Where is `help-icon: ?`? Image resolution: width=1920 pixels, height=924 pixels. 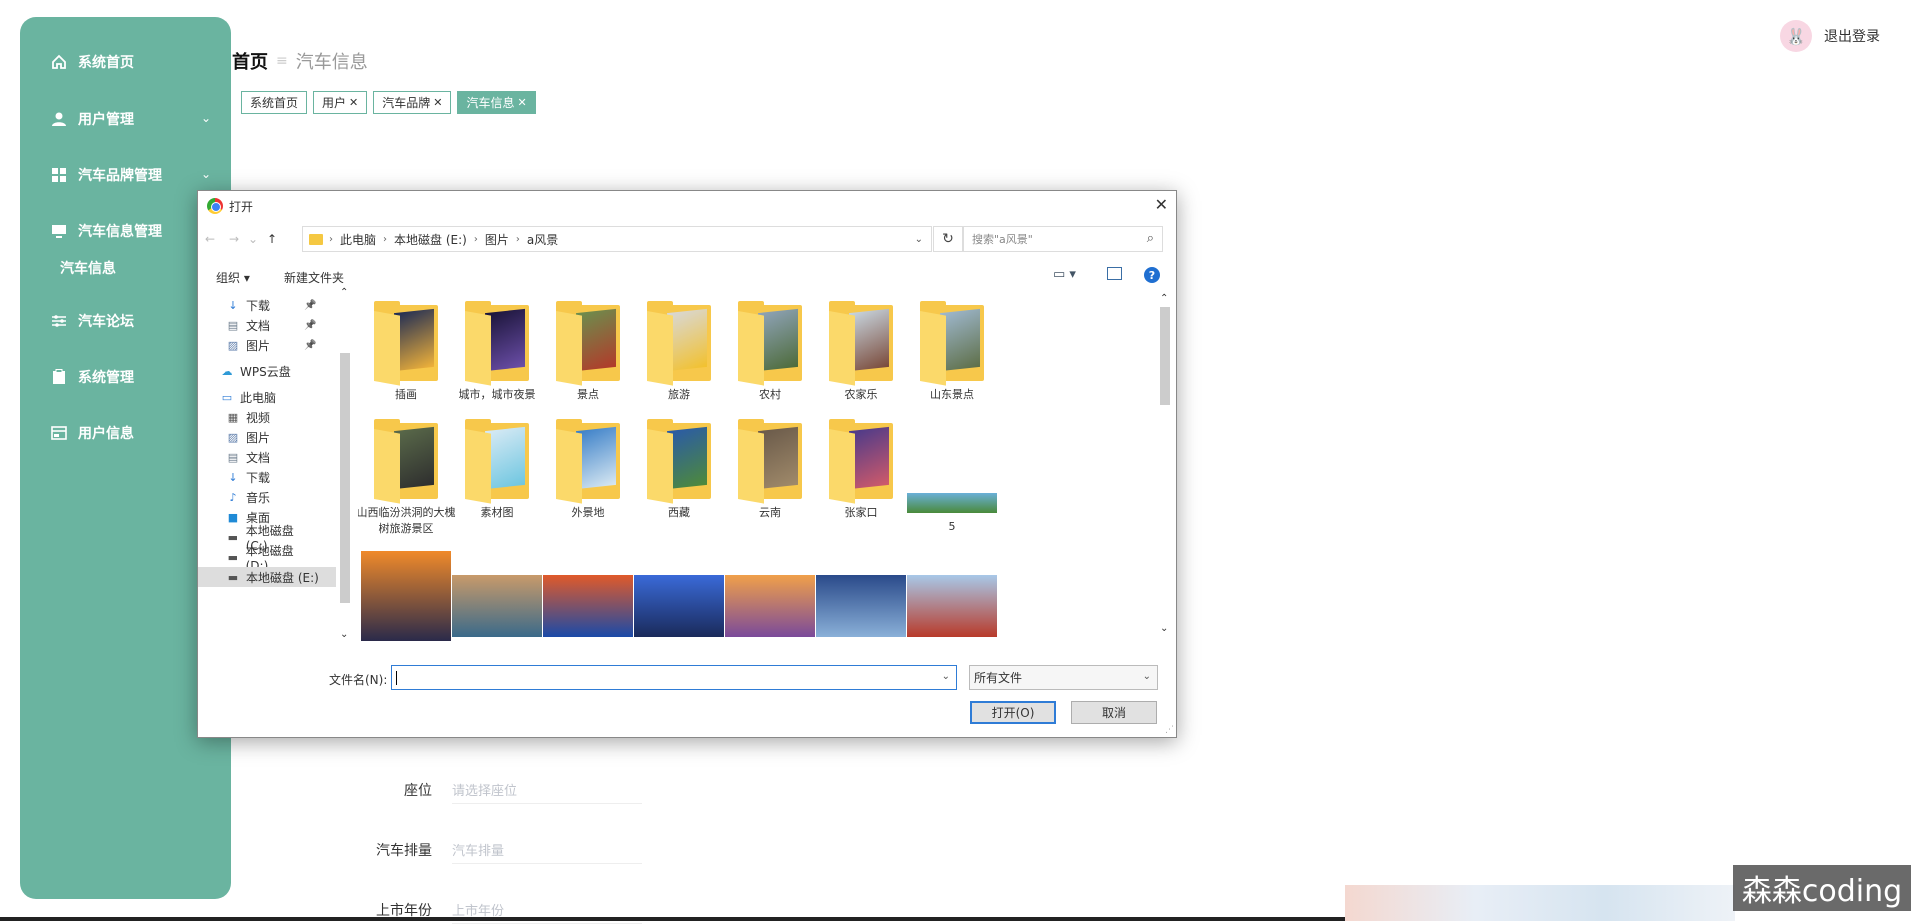
help-icon: ? is located at coordinates (1152, 275).